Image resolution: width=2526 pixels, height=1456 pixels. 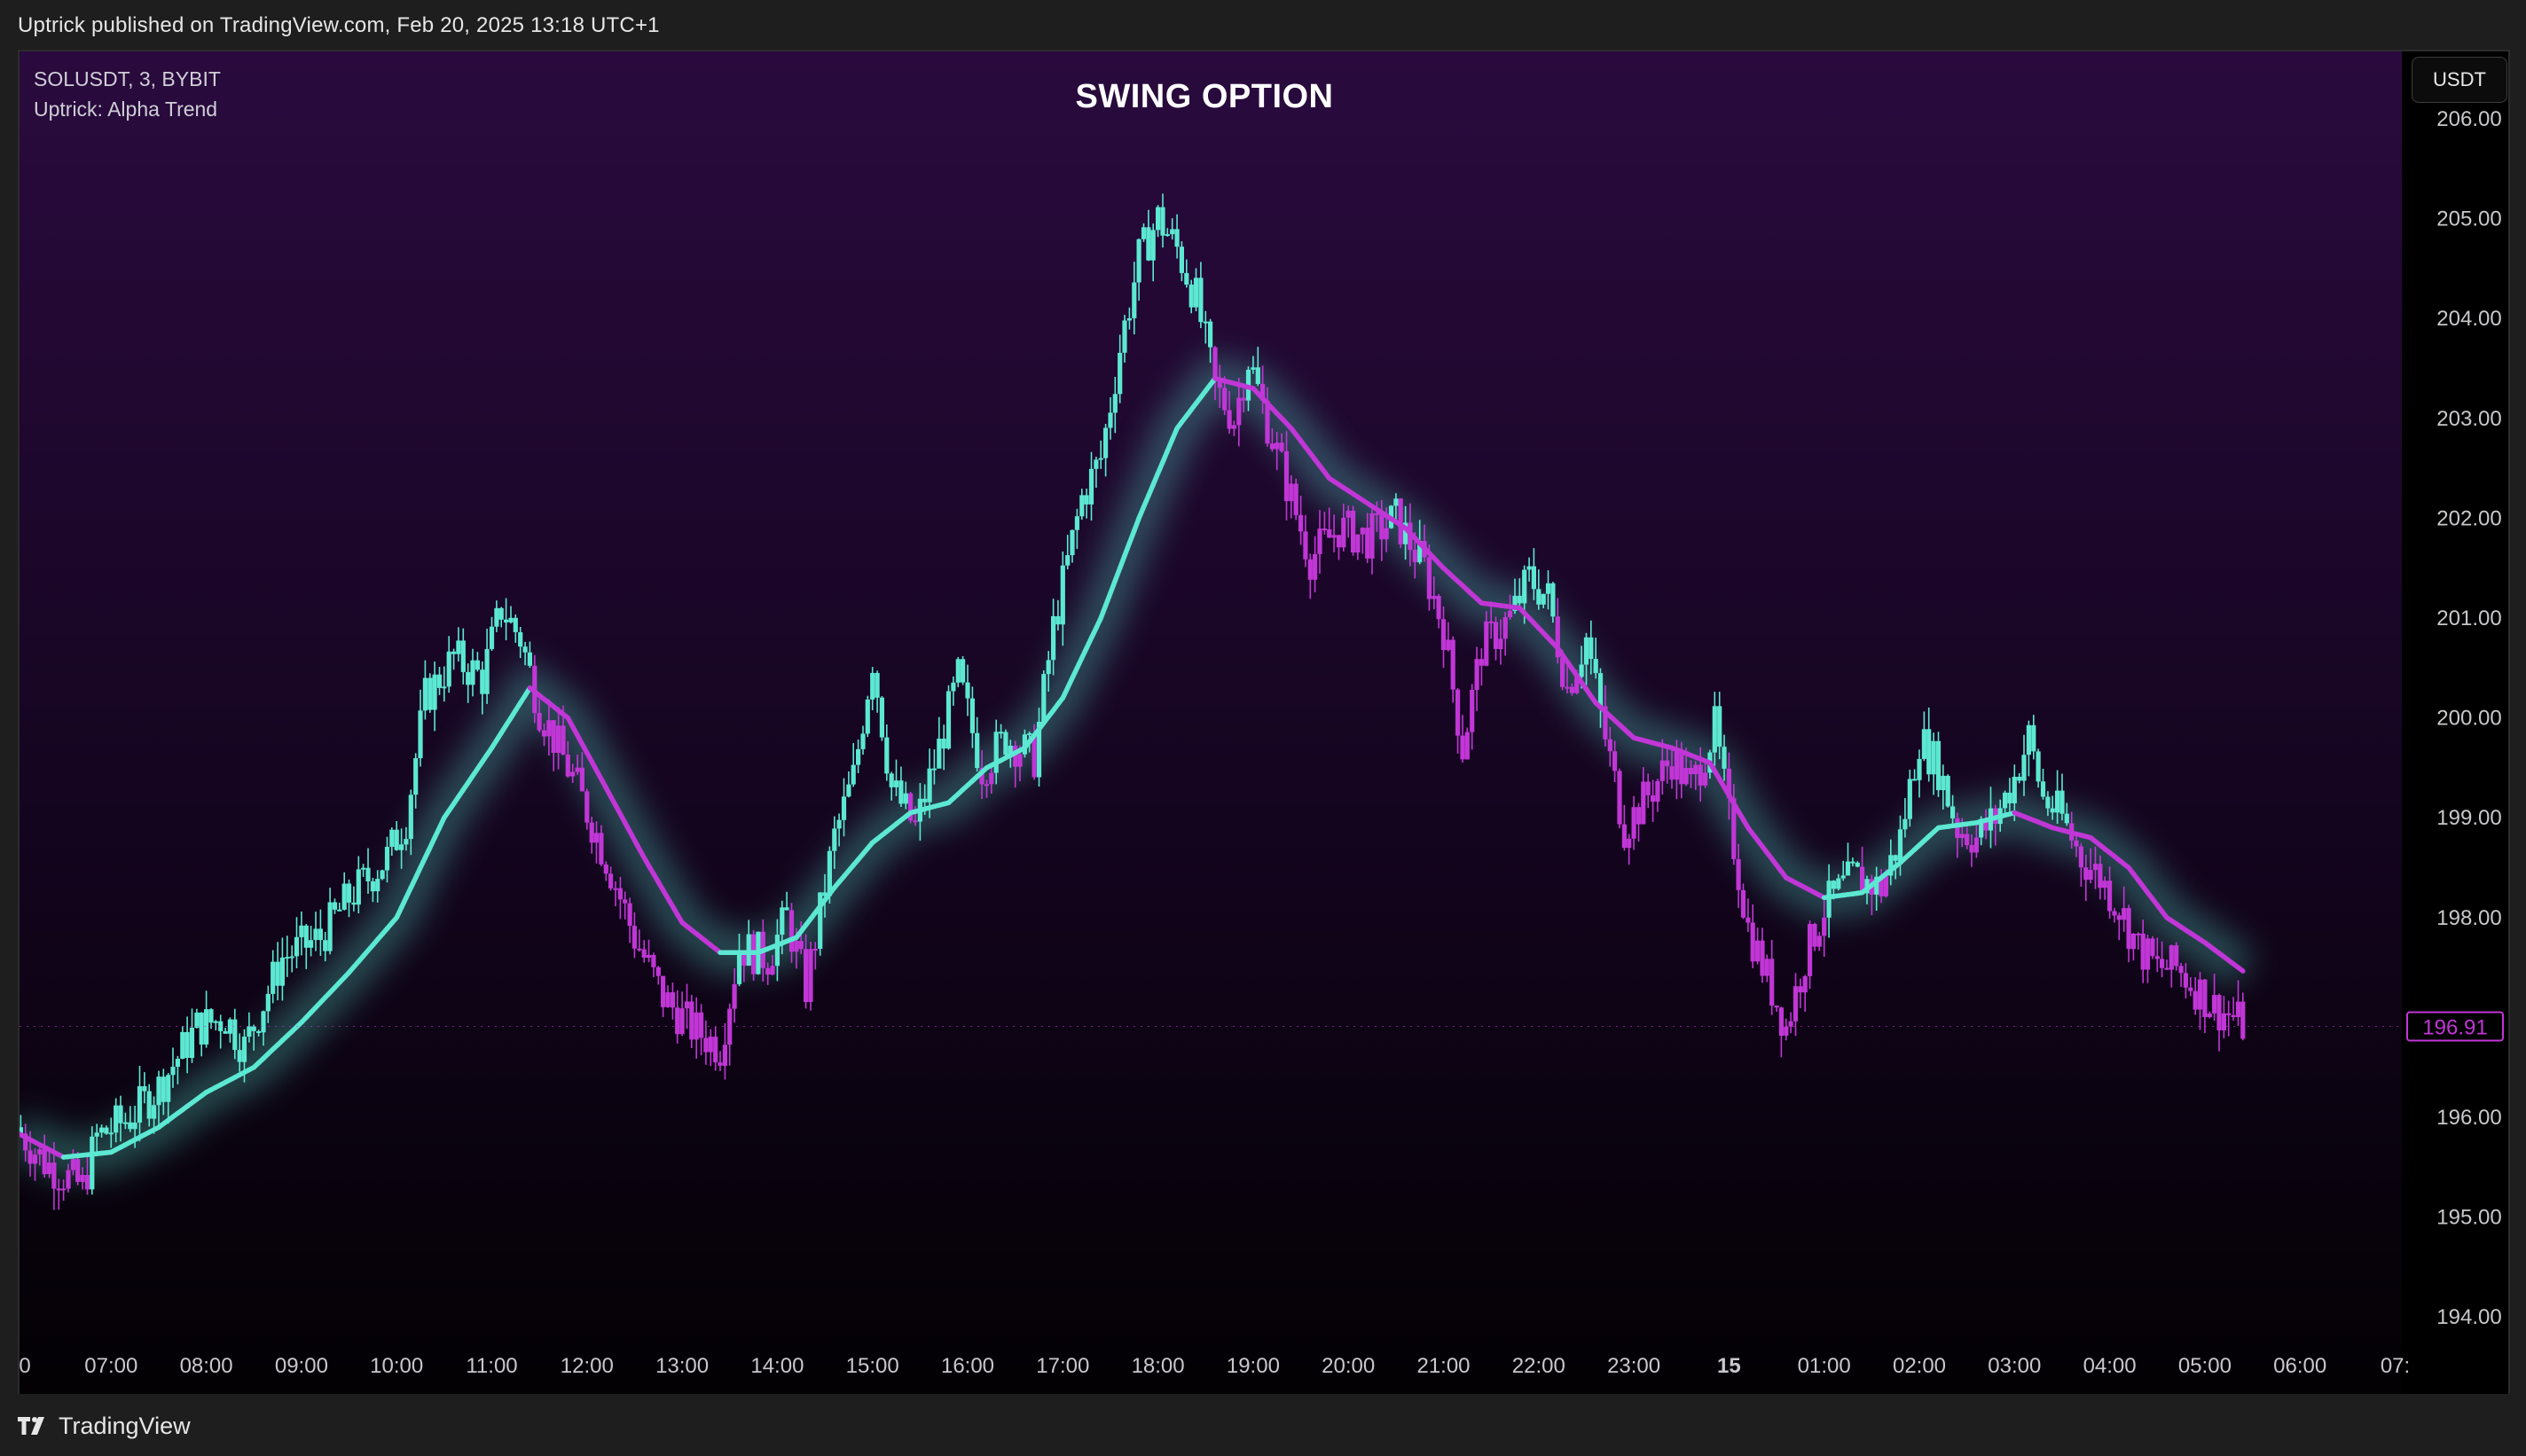 What do you see at coordinates (1729, 1366) in the screenshot?
I see `x-tick-label: 15` at bounding box center [1729, 1366].